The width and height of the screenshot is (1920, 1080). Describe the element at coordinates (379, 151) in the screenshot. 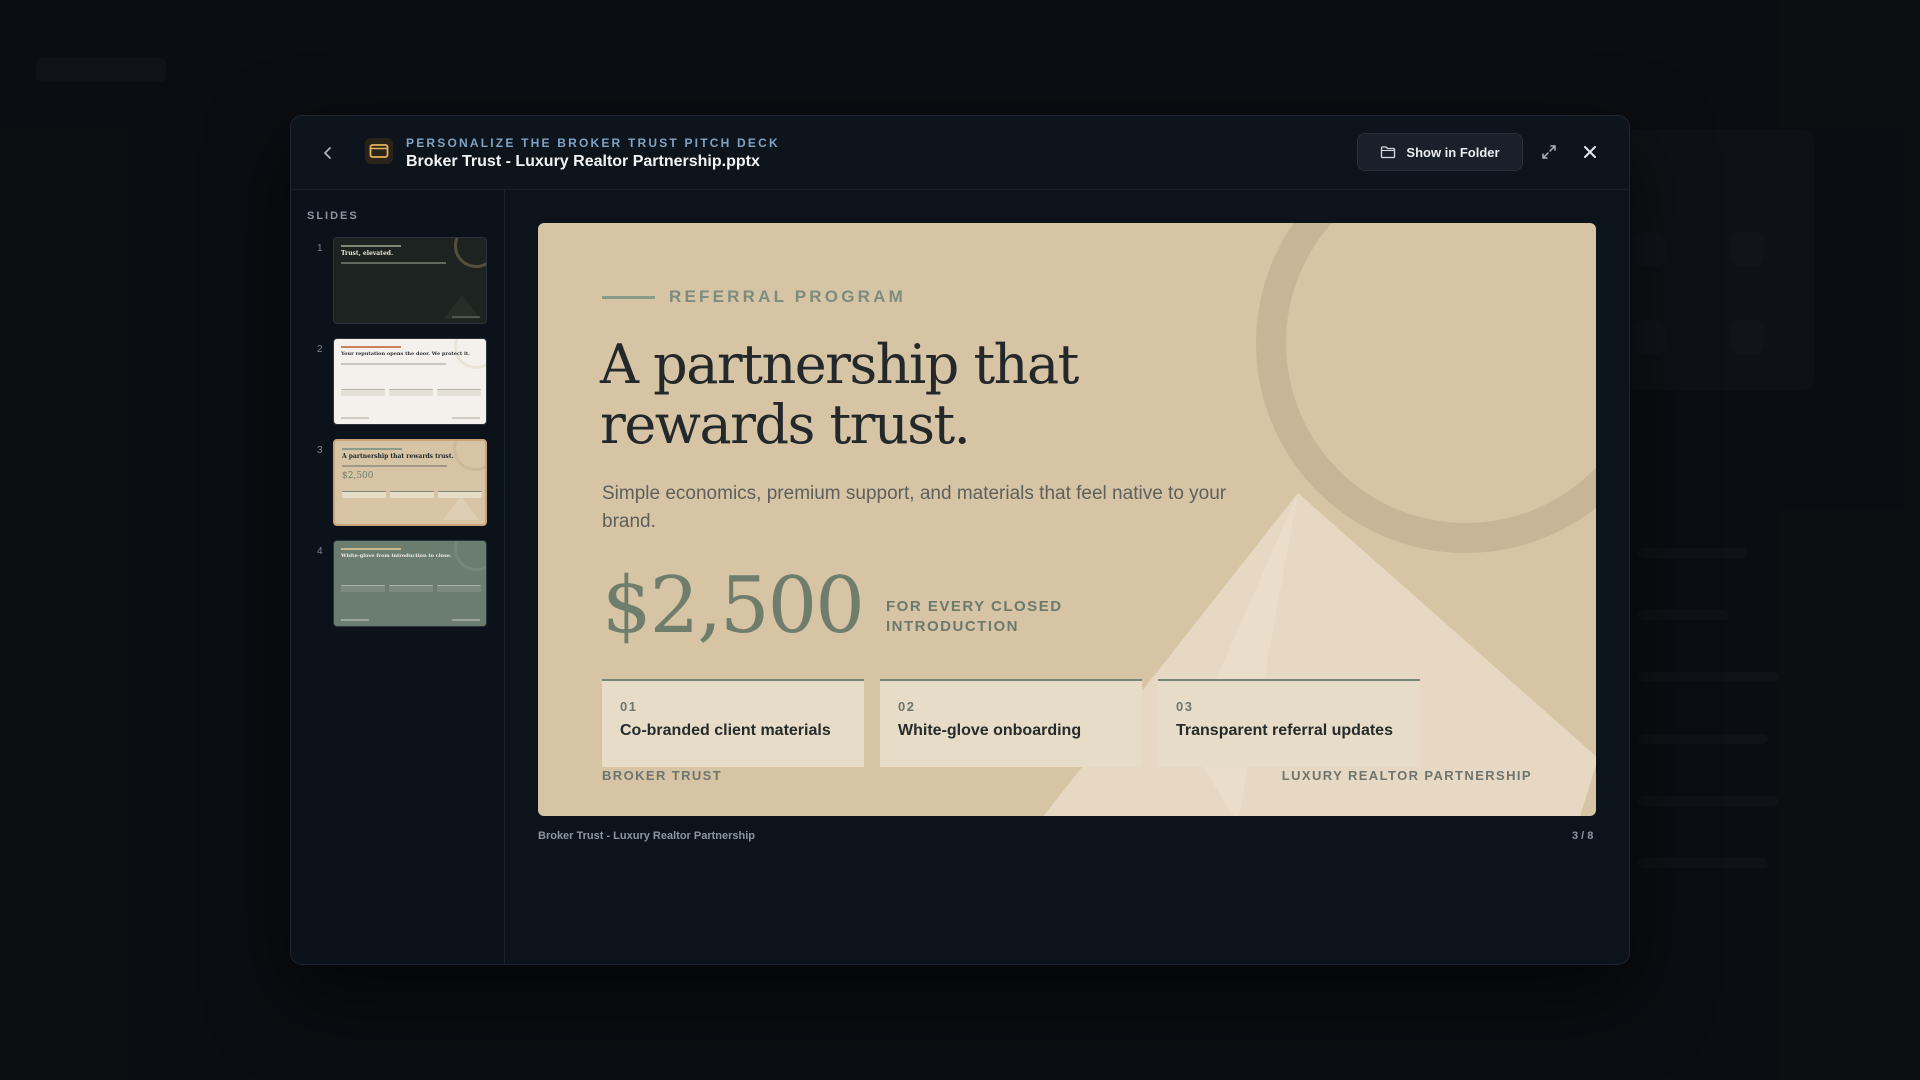

I see `presentation-icon` at that location.